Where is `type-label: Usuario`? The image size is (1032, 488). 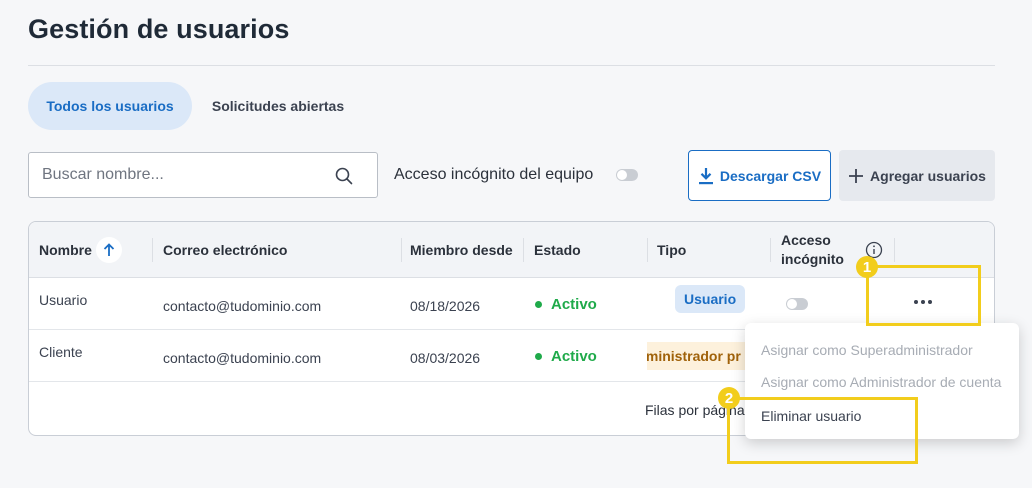 type-label: Usuario is located at coordinates (710, 299).